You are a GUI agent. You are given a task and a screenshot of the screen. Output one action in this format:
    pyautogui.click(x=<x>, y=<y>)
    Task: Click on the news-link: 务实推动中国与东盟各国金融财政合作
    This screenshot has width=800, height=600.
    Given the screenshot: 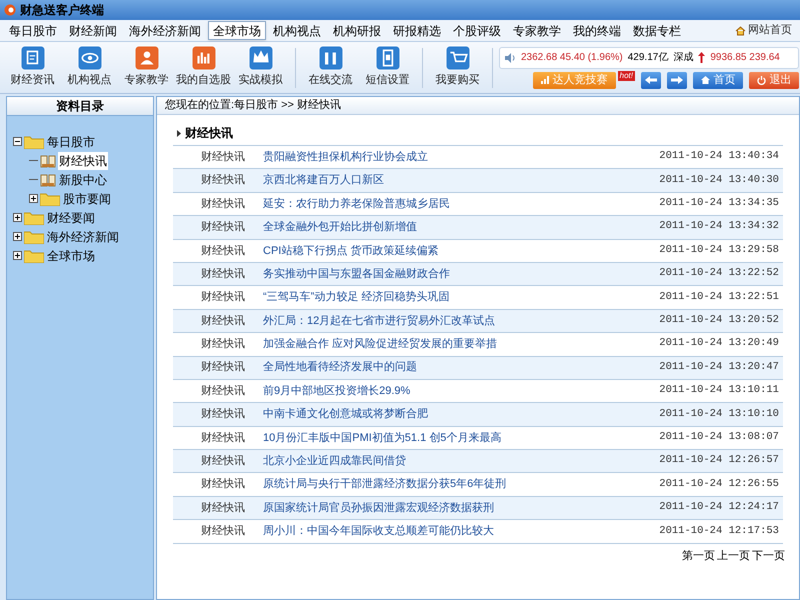 What is the action you would take?
    pyautogui.click(x=461, y=274)
    